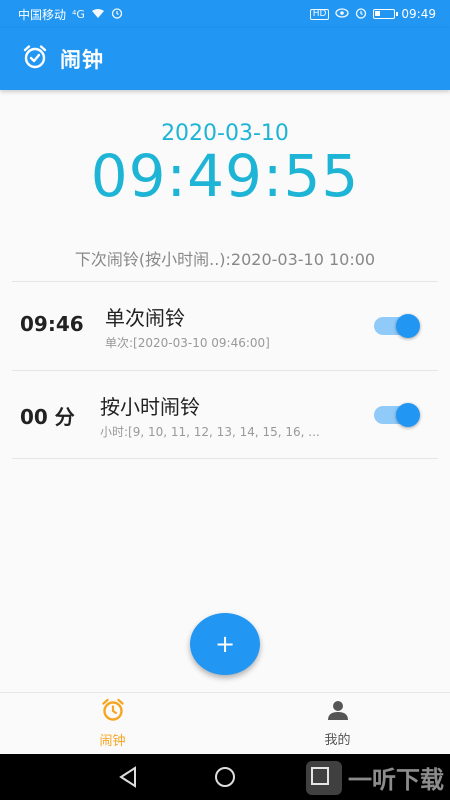 Image resolution: width=450 pixels, height=800 pixels. Describe the element at coordinates (338, 712) in the screenshot. I see `person-icon` at that location.